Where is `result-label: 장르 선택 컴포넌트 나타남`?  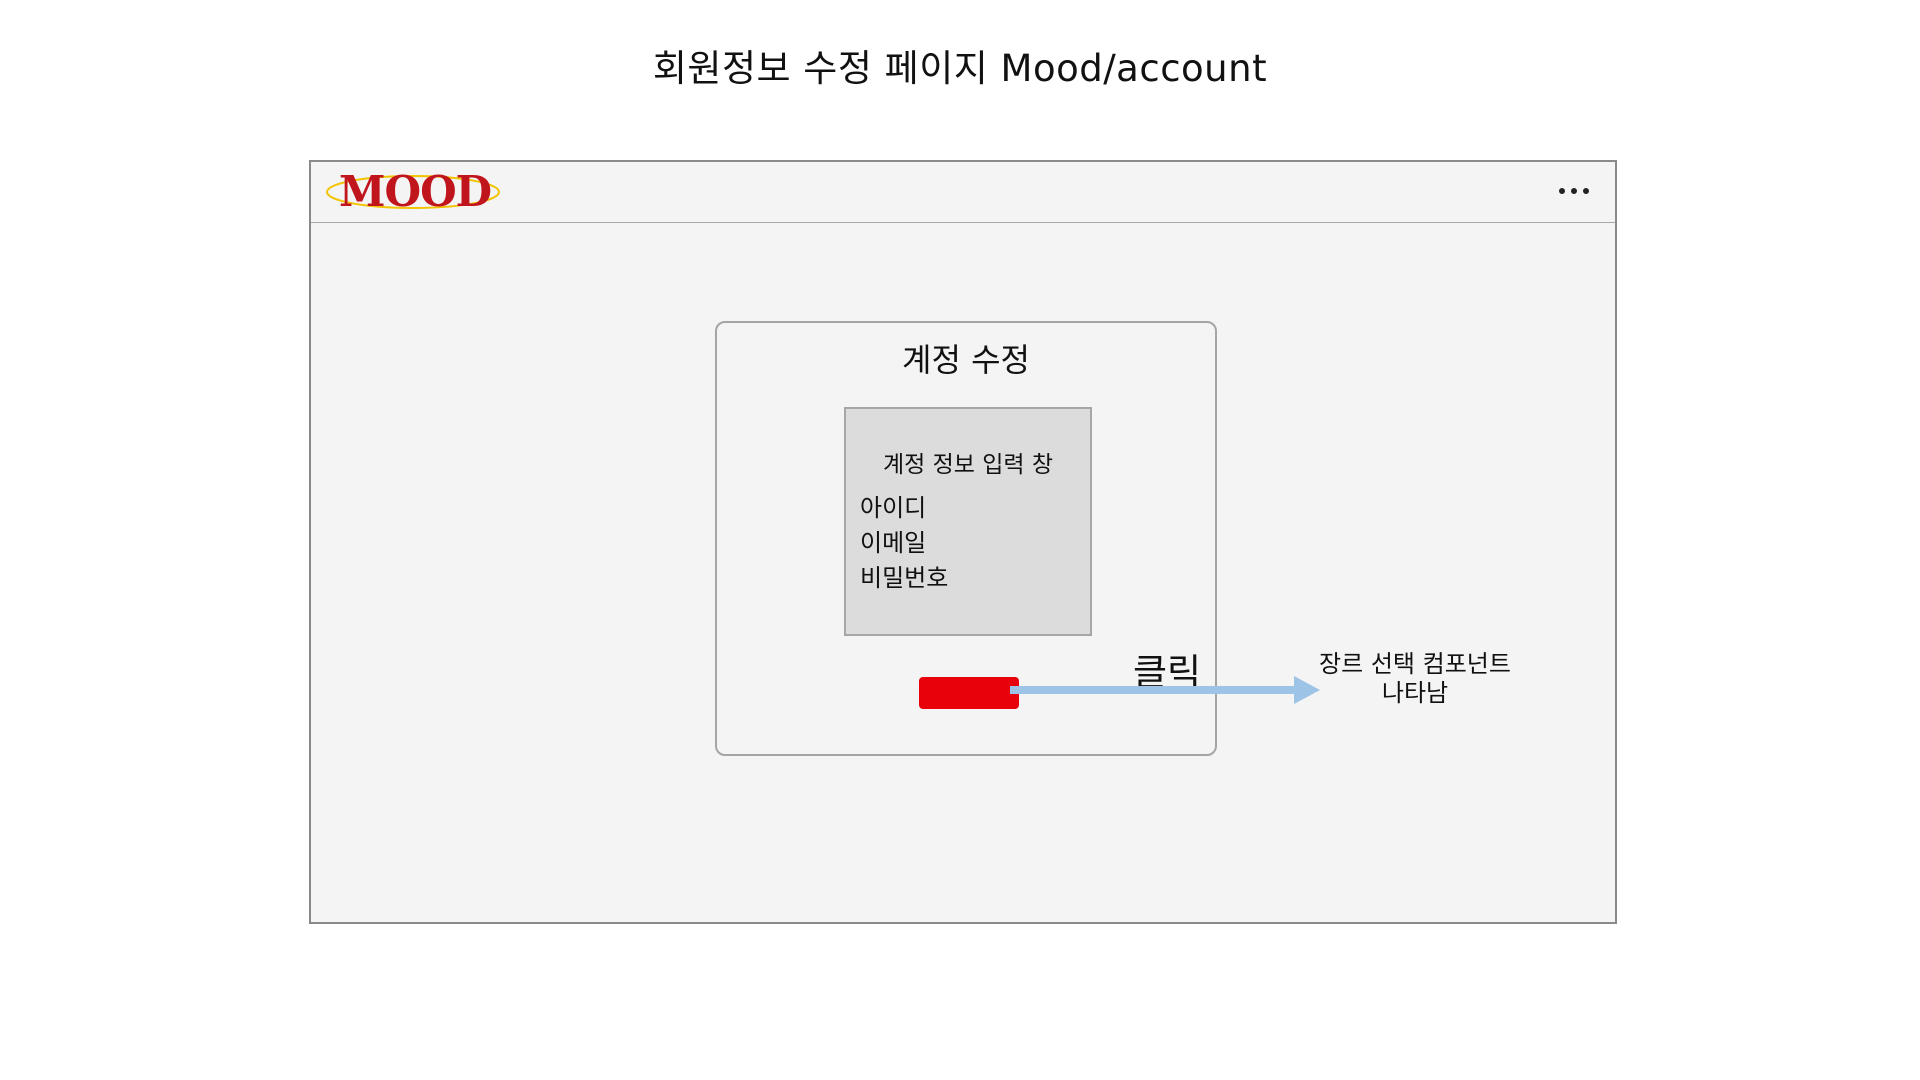
result-label: 장르 선택 컴포넌트 나타남 is located at coordinates (1415, 679).